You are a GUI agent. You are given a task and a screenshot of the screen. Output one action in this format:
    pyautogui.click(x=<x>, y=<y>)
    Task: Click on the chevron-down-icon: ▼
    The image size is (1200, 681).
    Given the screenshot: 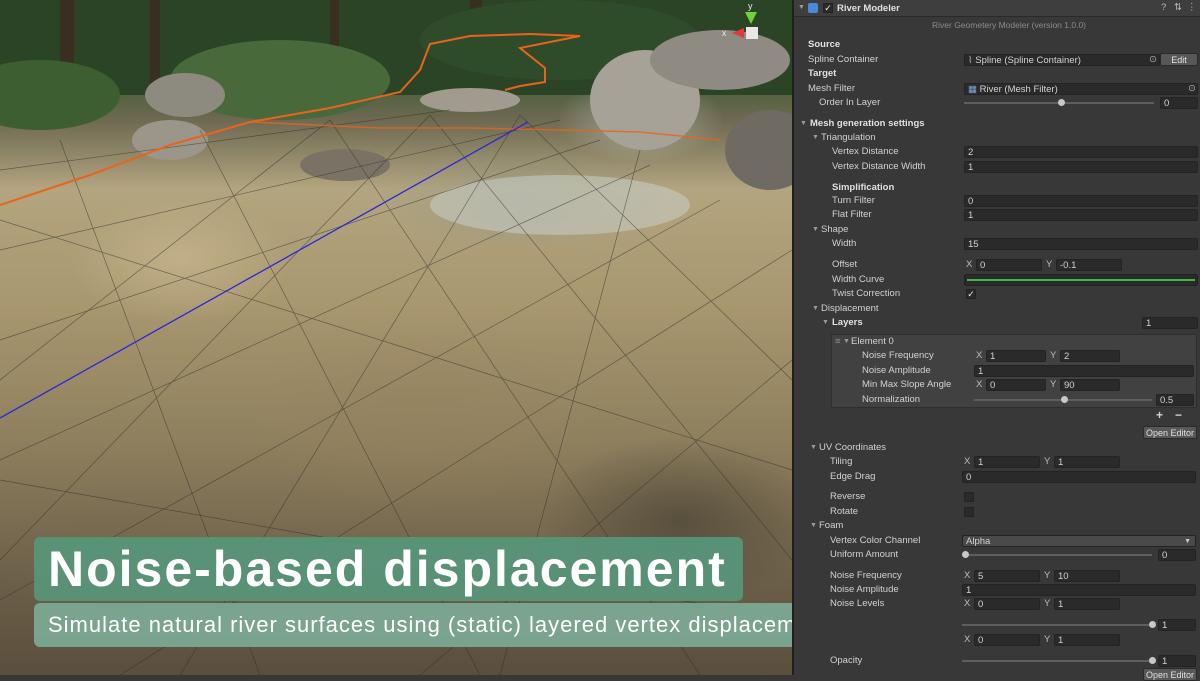 What is the action you would take?
    pyautogui.click(x=1187, y=541)
    